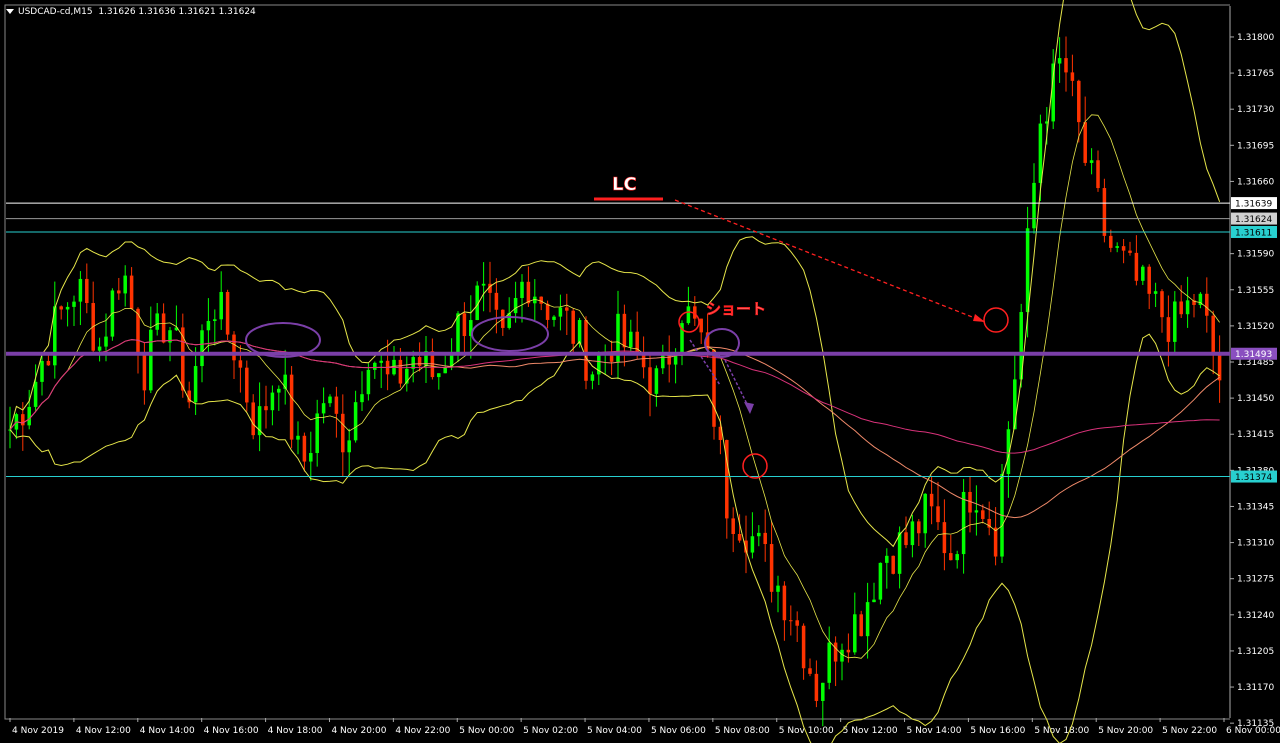 The image size is (1280, 743). I want to click on price-label-text: 1.31639, so click(1253, 205).